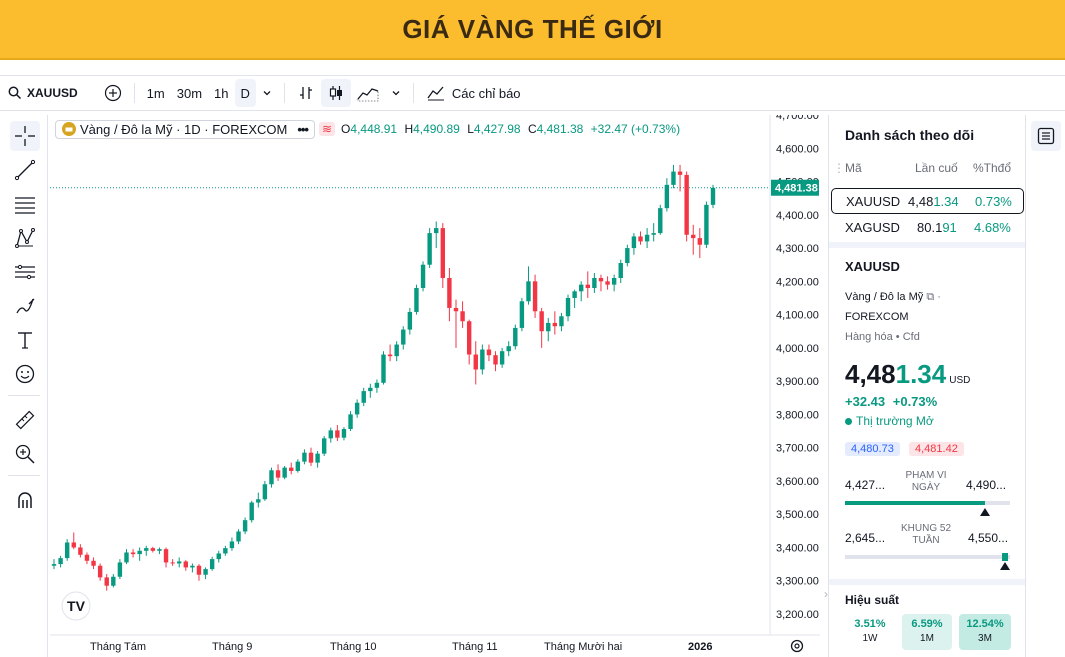  I want to click on time-tick-label: 2026, so click(700, 647).